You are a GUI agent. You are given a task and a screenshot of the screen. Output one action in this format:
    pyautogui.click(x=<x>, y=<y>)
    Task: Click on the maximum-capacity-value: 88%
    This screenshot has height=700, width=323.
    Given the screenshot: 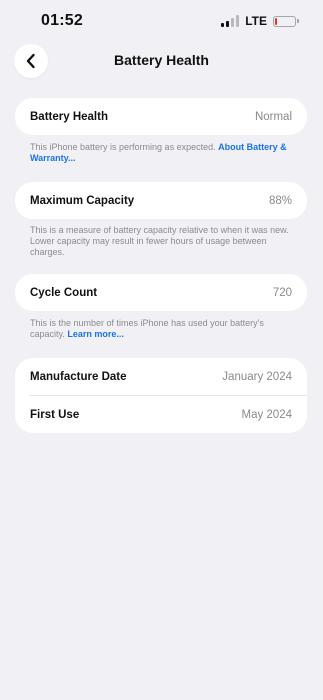 What is the action you would take?
    pyautogui.click(x=280, y=200)
    